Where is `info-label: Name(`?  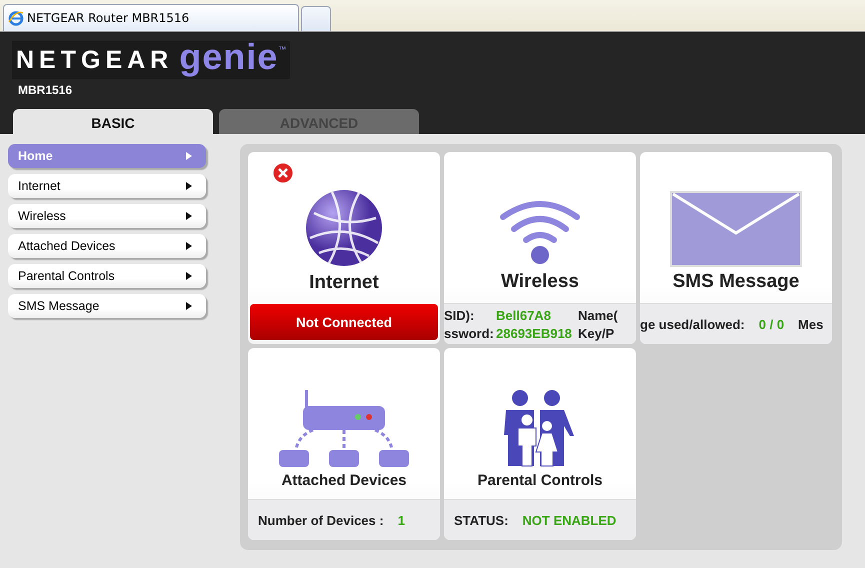
info-label: Name( is located at coordinates (598, 315).